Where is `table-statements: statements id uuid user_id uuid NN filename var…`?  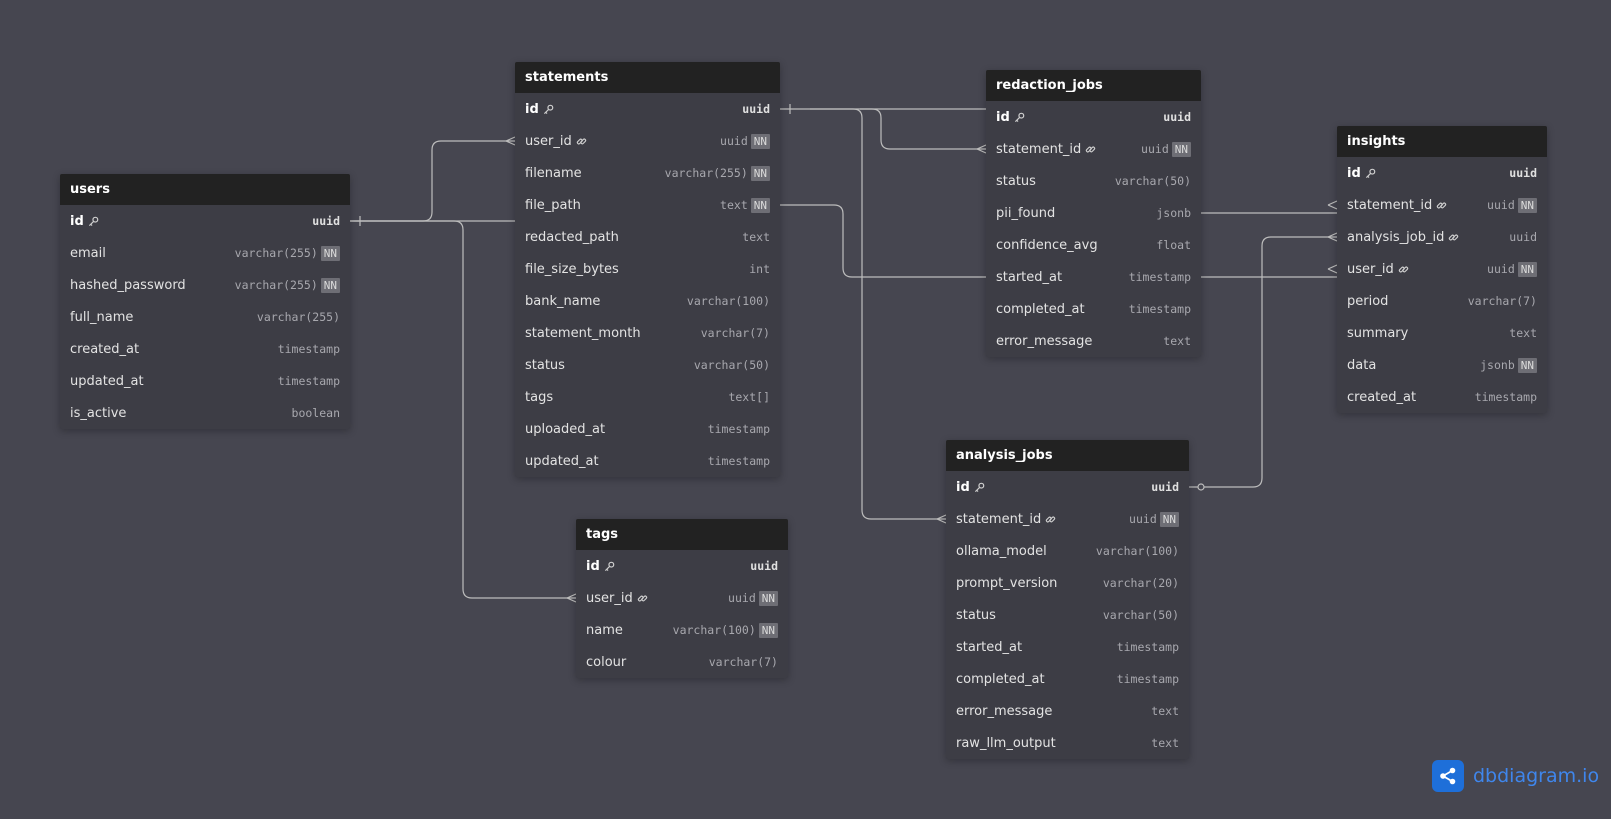 table-statements: statements id uuid user_id uuid NN filename var… is located at coordinates (647, 269).